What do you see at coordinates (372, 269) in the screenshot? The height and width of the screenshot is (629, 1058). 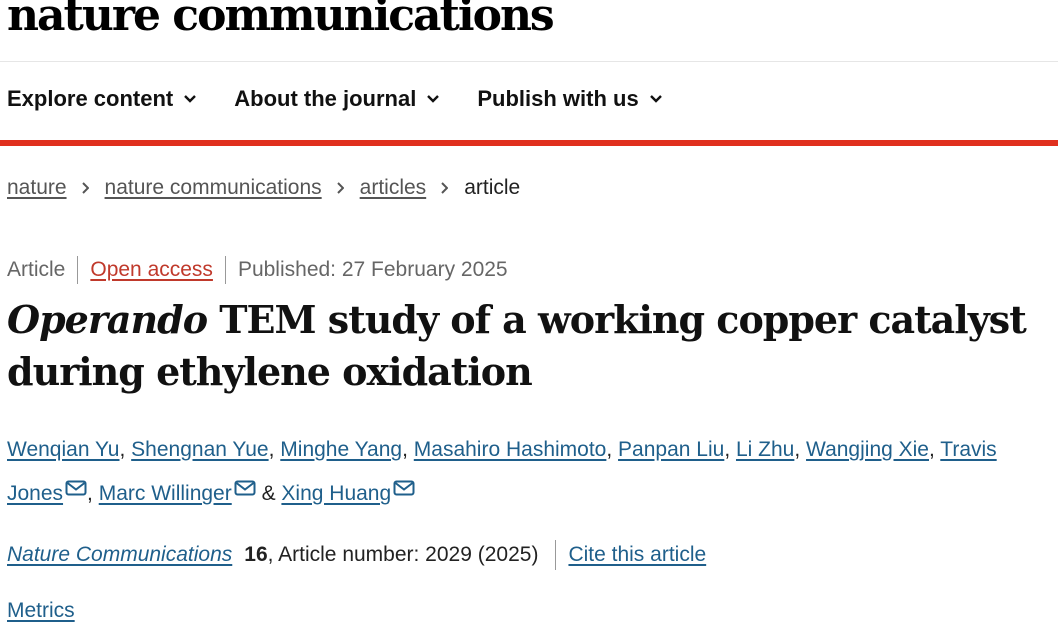 I see `published-date: Published: 27 February 2025` at bounding box center [372, 269].